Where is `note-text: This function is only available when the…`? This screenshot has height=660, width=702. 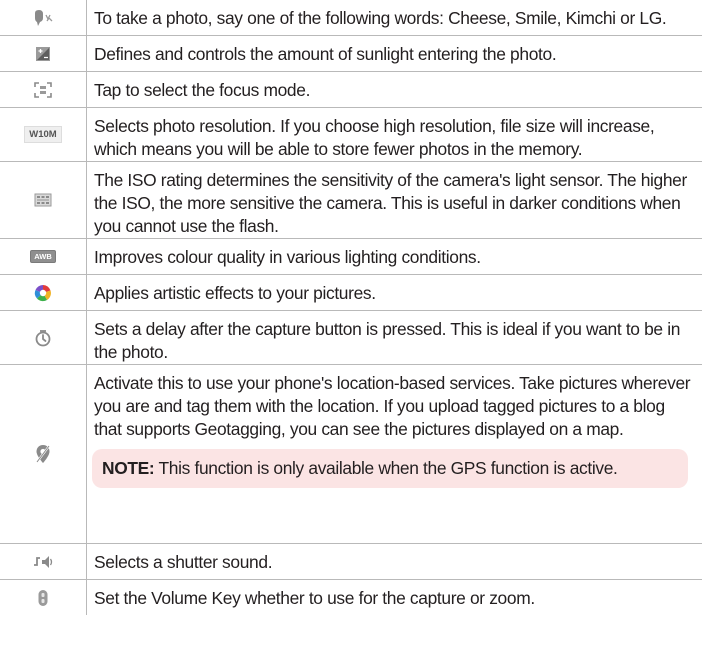
note-text: This function is only available when the… is located at coordinates (386, 468).